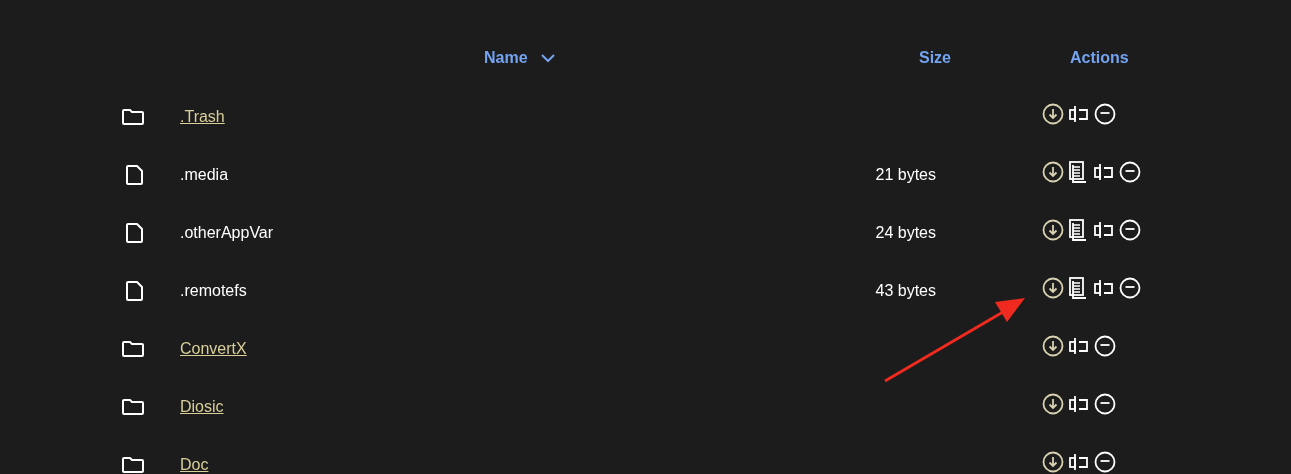 The width and height of the screenshot is (1291, 474). Describe the element at coordinates (194, 464) in the screenshot. I see `folder-link: Doc` at that location.